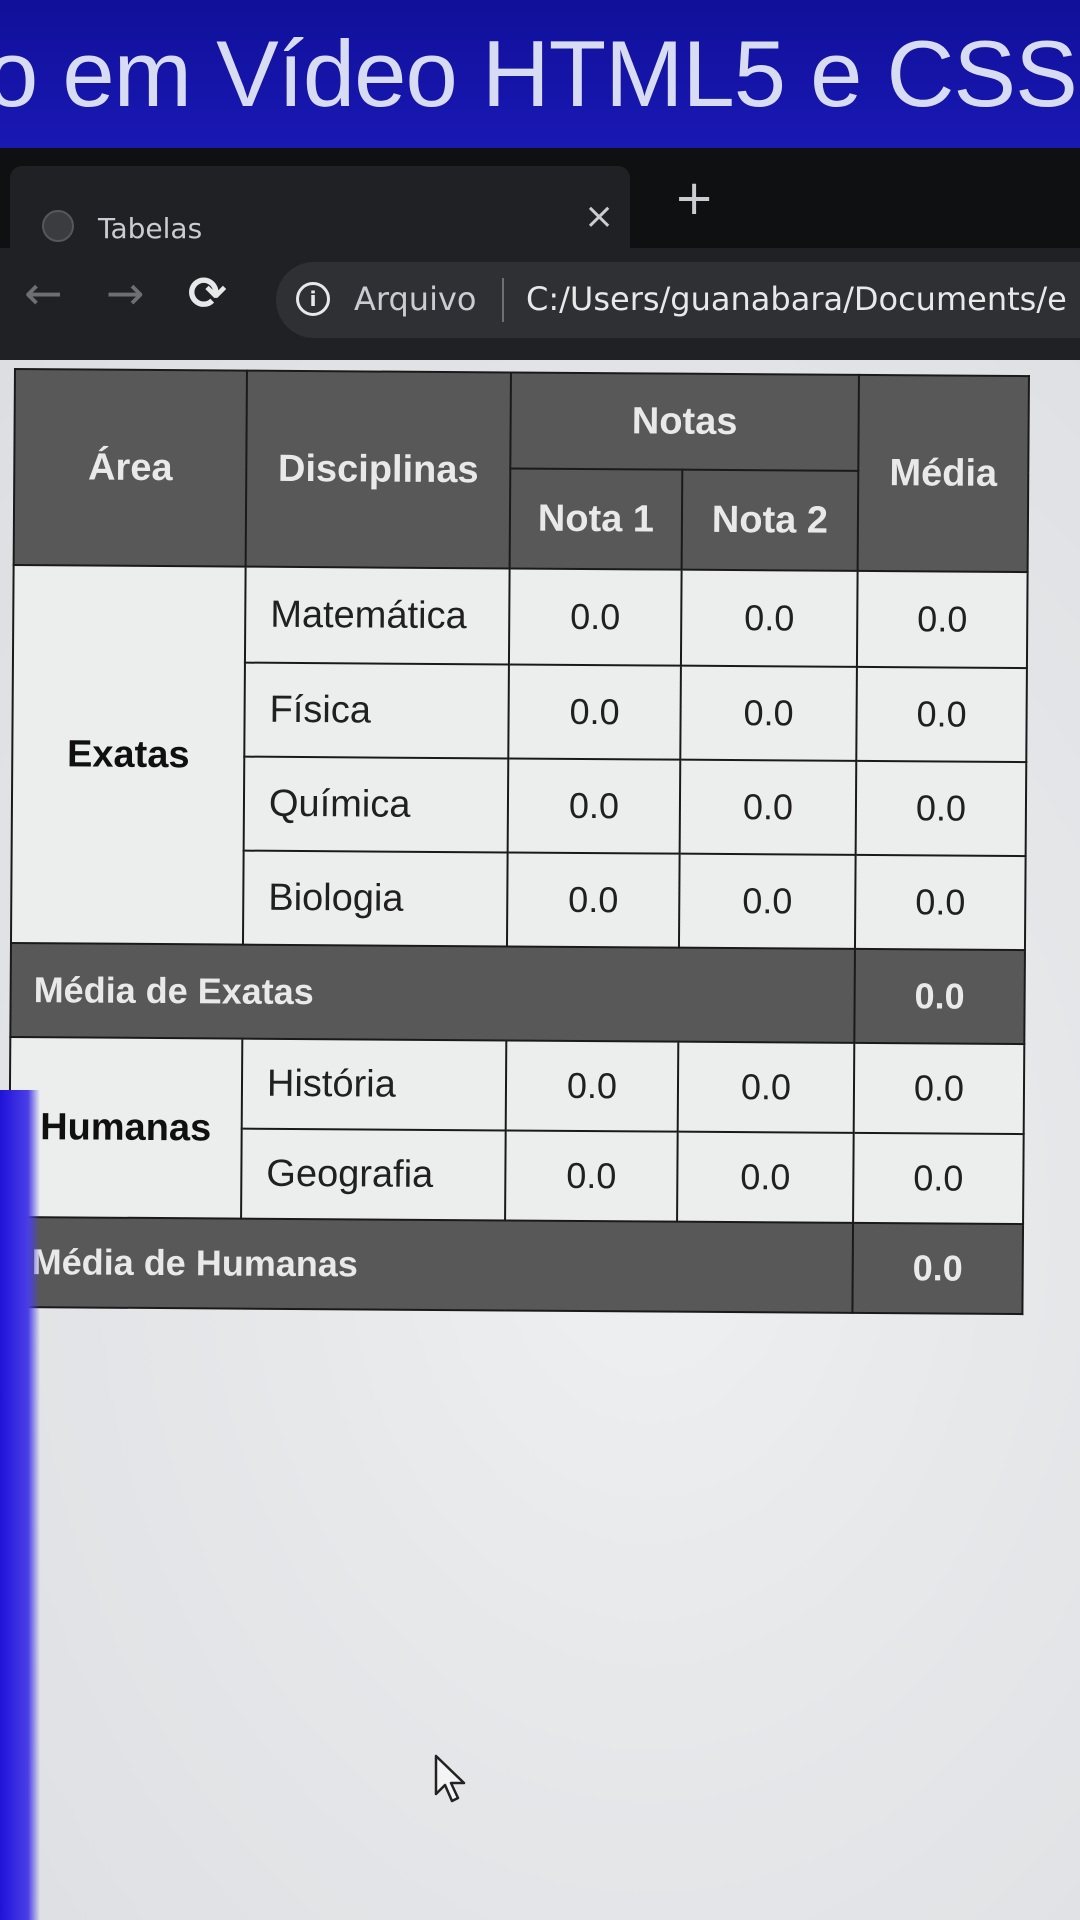 The width and height of the screenshot is (1080, 1920). I want to click on table-row: Humanas História 0.0 0.0 0.0, so click(517, 1127).